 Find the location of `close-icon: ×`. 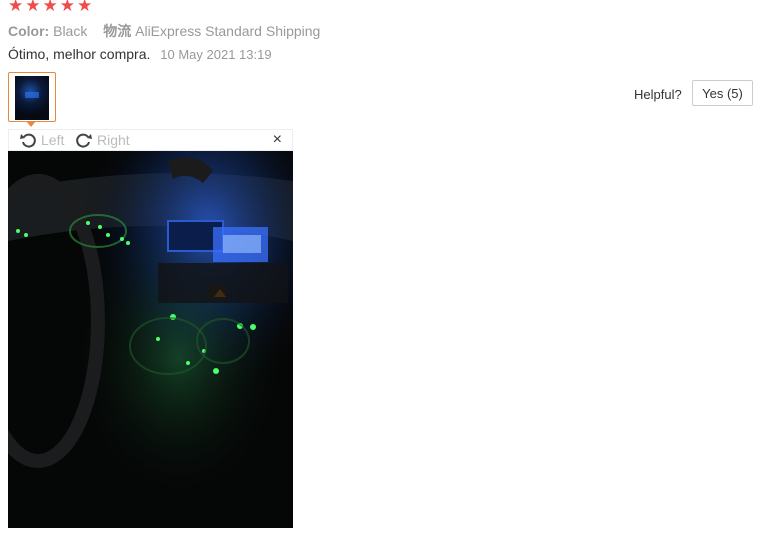

close-icon: × is located at coordinates (277, 140).